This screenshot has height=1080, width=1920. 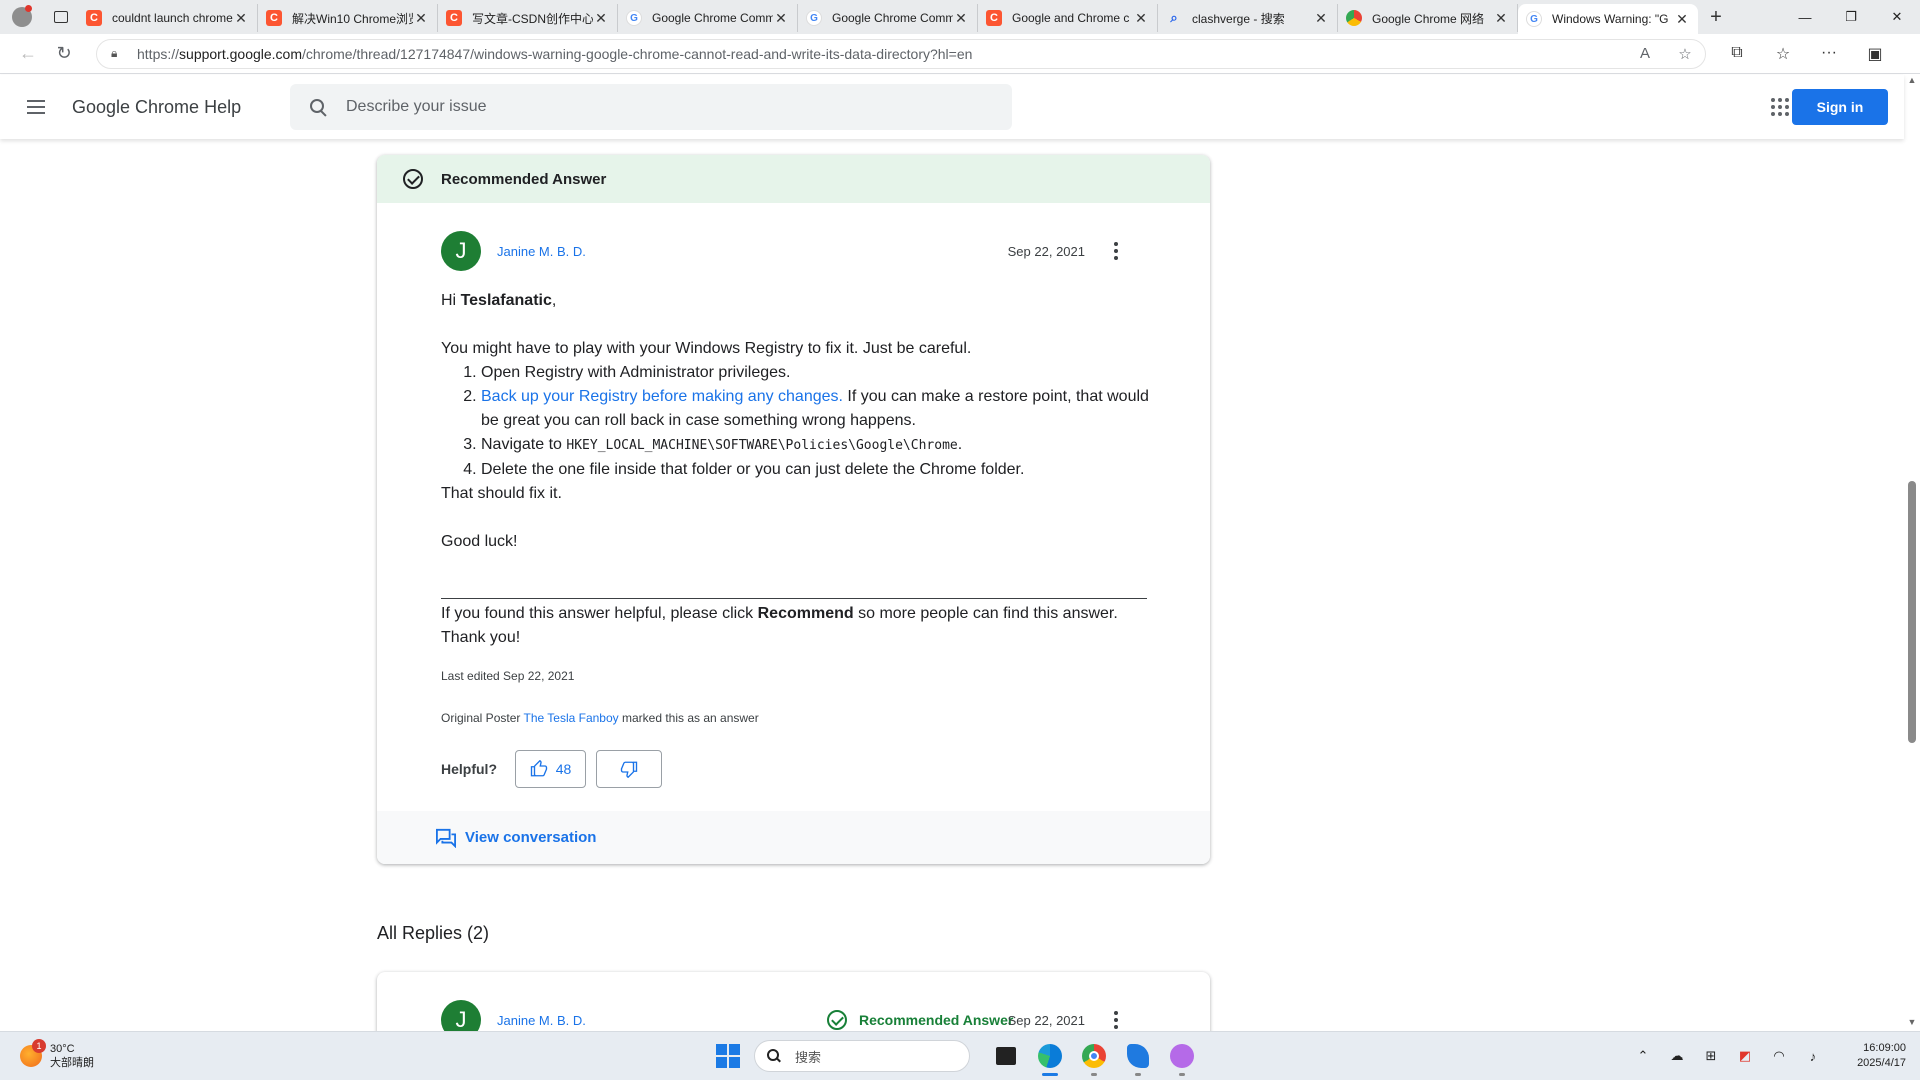 What do you see at coordinates (1829, 54) in the screenshot?
I see `settings-more-icon: ···` at bounding box center [1829, 54].